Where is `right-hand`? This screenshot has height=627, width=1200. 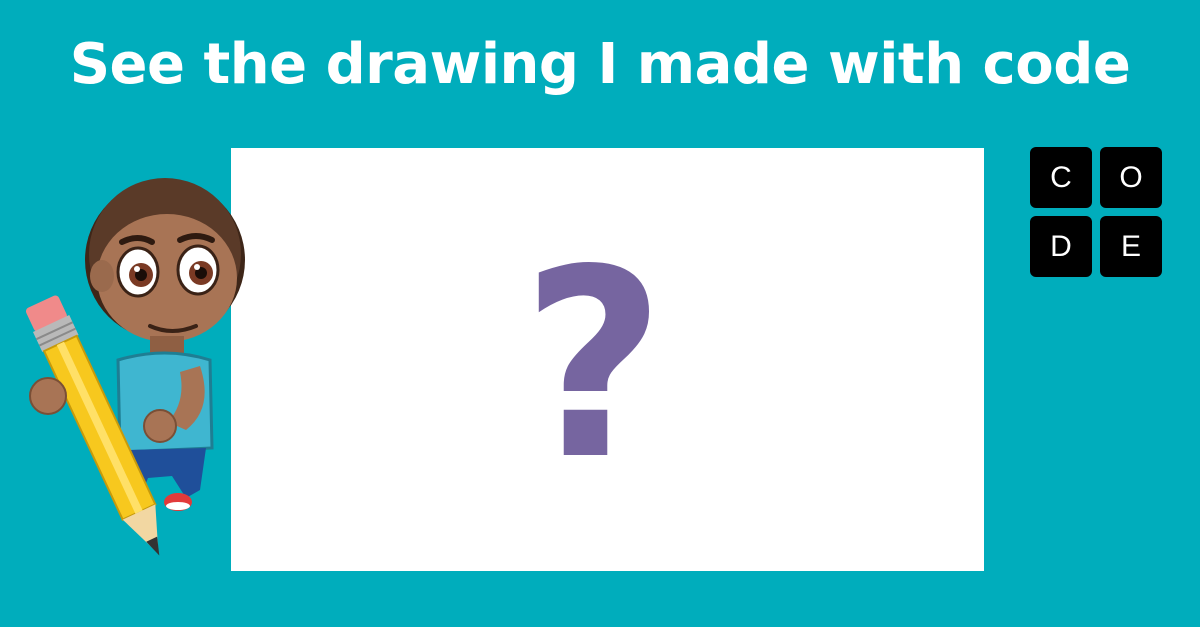
right-hand is located at coordinates (160, 426).